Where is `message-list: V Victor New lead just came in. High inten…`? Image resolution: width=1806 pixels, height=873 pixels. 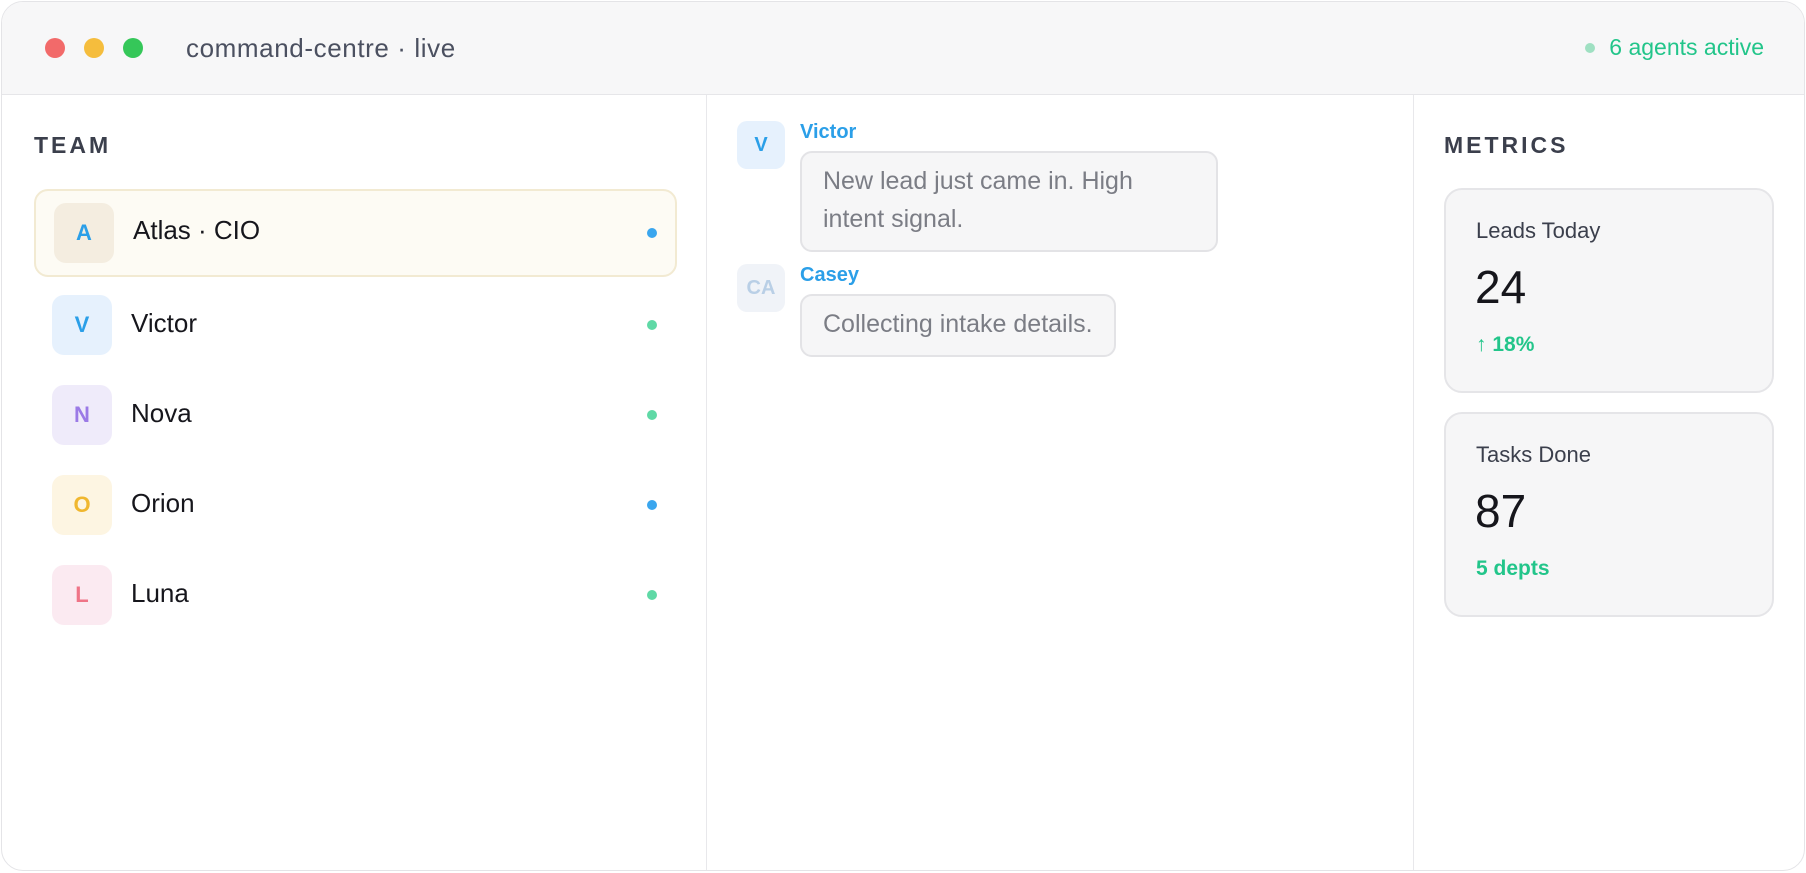 message-list: V Victor New lead just came in. High inten… is located at coordinates (977, 247).